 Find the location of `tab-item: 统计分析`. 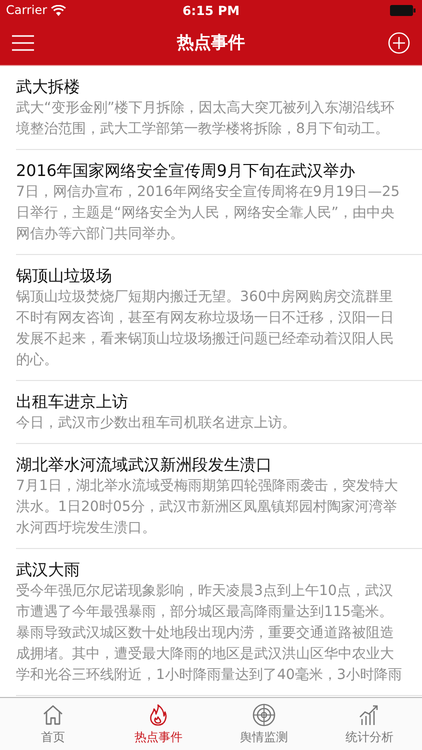

tab-item: 统计分析 is located at coordinates (369, 724).